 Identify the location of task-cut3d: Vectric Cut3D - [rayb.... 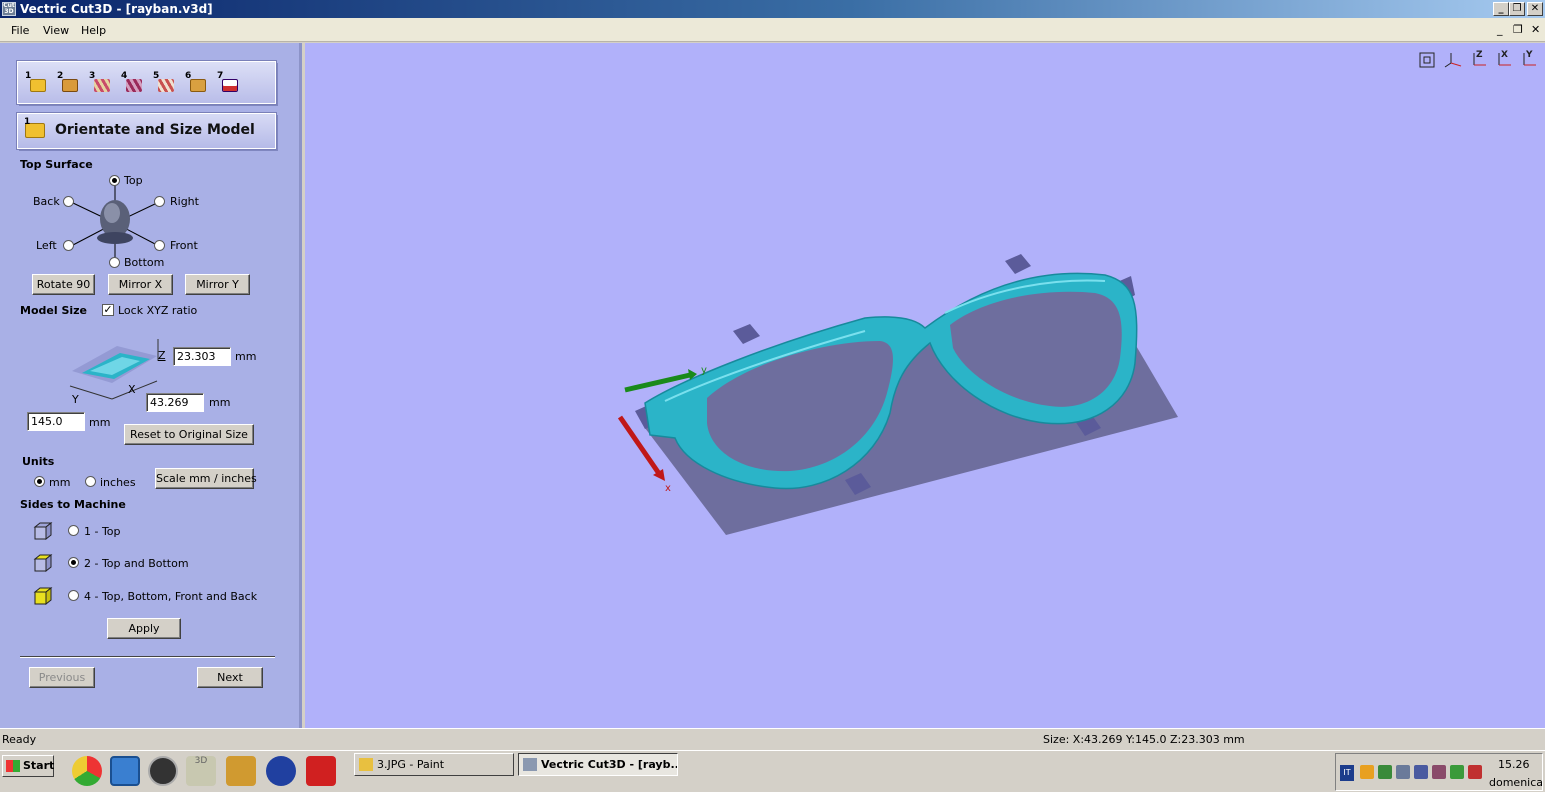
(598, 764).